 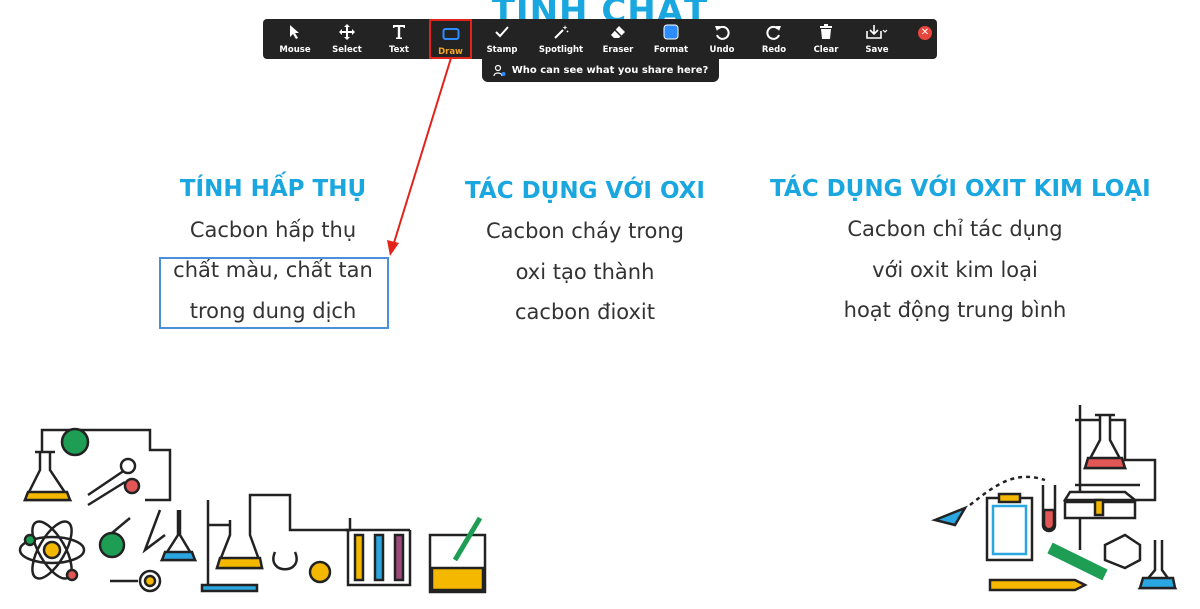 I want to click on trash-icon, so click(x=826, y=32).